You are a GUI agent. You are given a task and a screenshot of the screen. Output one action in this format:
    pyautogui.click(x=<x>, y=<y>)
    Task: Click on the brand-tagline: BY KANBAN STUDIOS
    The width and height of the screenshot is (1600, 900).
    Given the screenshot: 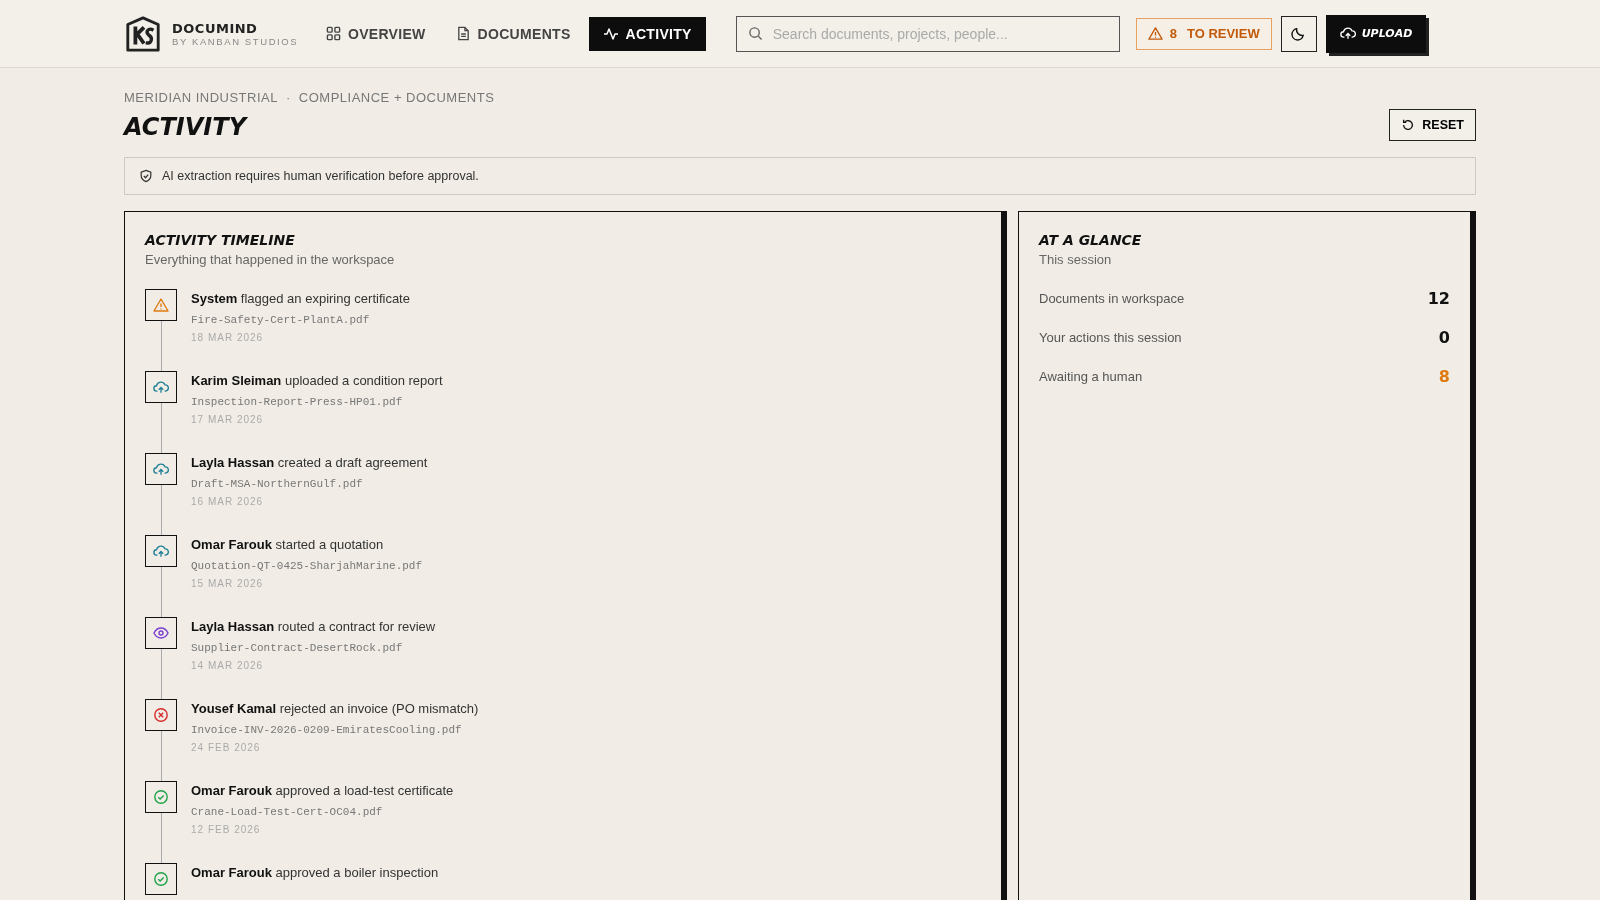 What is the action you would take?
    pyautogui.click(x=235, y=41)
    